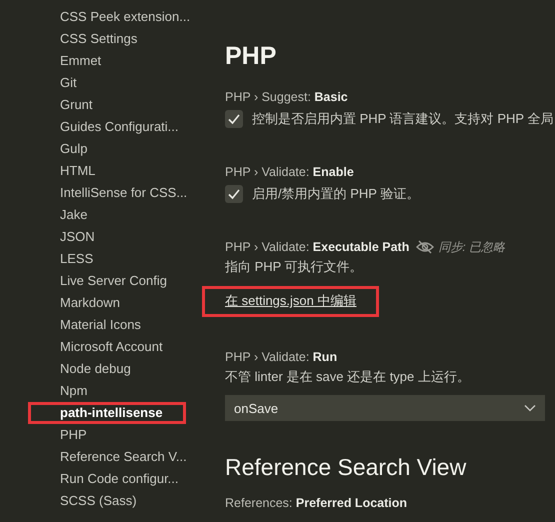  What do you see at coordinates (336, 194) in the screenshot?
I see `setting-description: 启用/禁用内置的 PHP 验证。` at bounding box center [336, 194].